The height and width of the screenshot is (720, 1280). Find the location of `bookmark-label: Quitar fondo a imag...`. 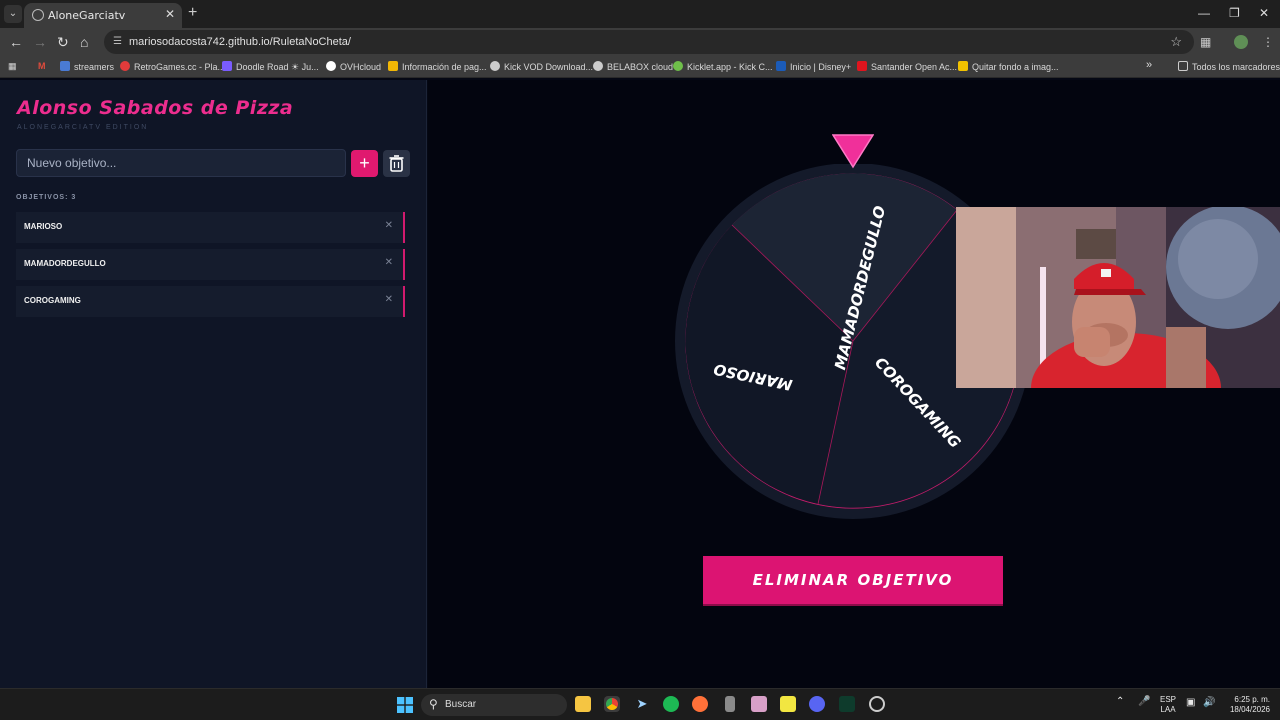

bookmark-label: Quitar fondo a imag... is located at coordinates (1015, 67).